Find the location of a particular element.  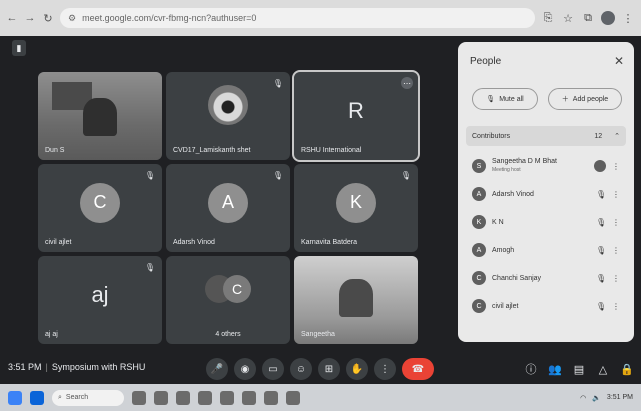

people-icon: 👥 is located at coordinates (555, 369).